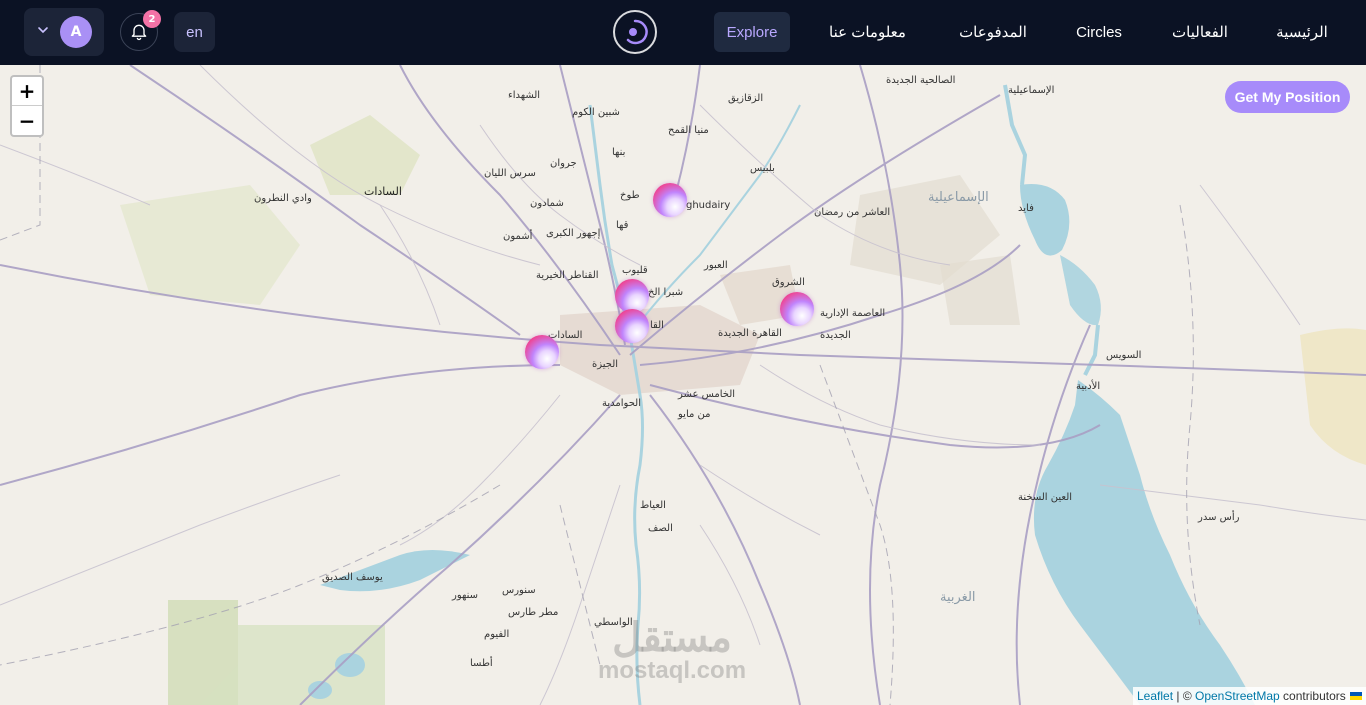  Describe the element at coordinates (1312, 696) in the screenshot. I see `attribution-contributors: contributors` at that location.